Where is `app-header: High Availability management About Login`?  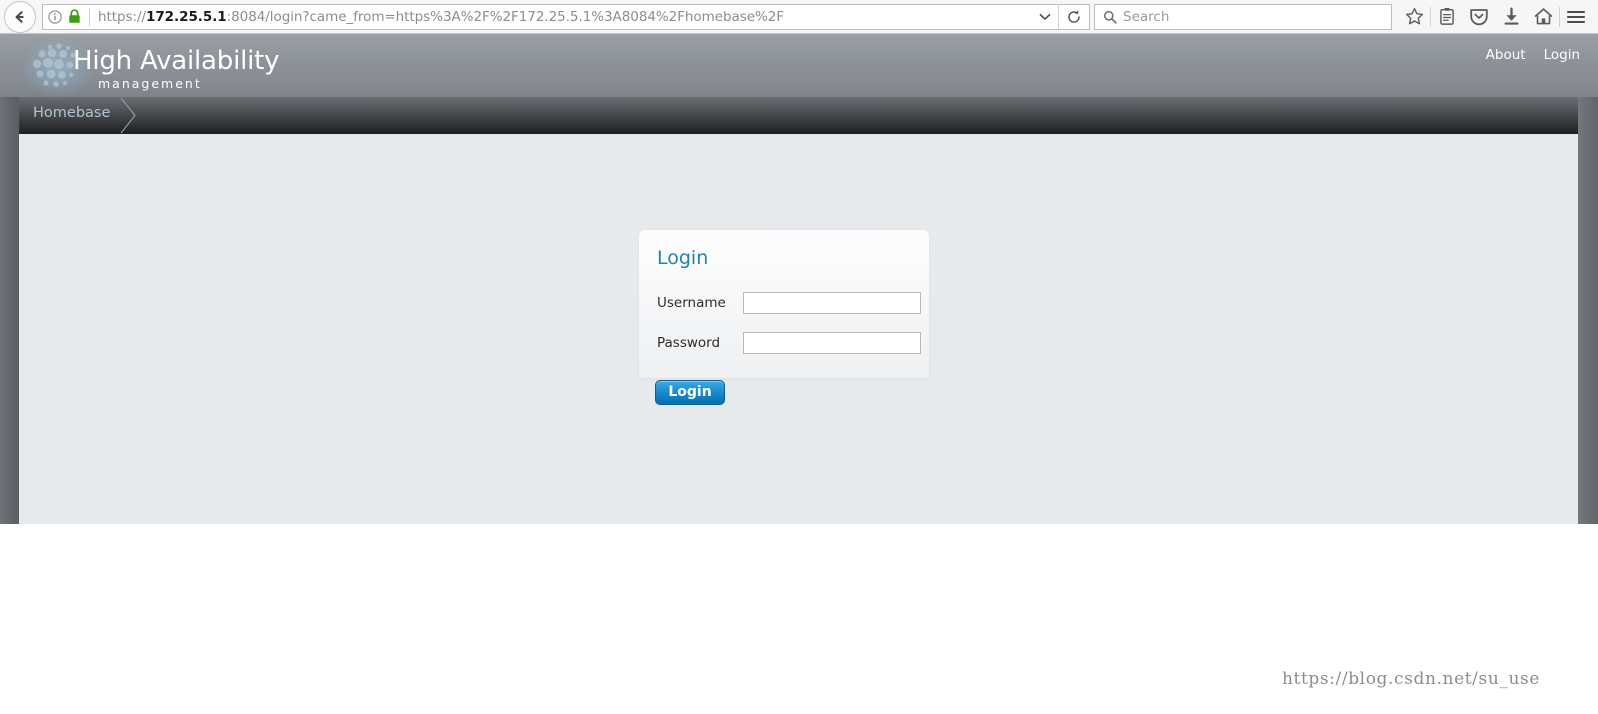 app-header: High Availability management About Login is located at coordinates (799, 66).